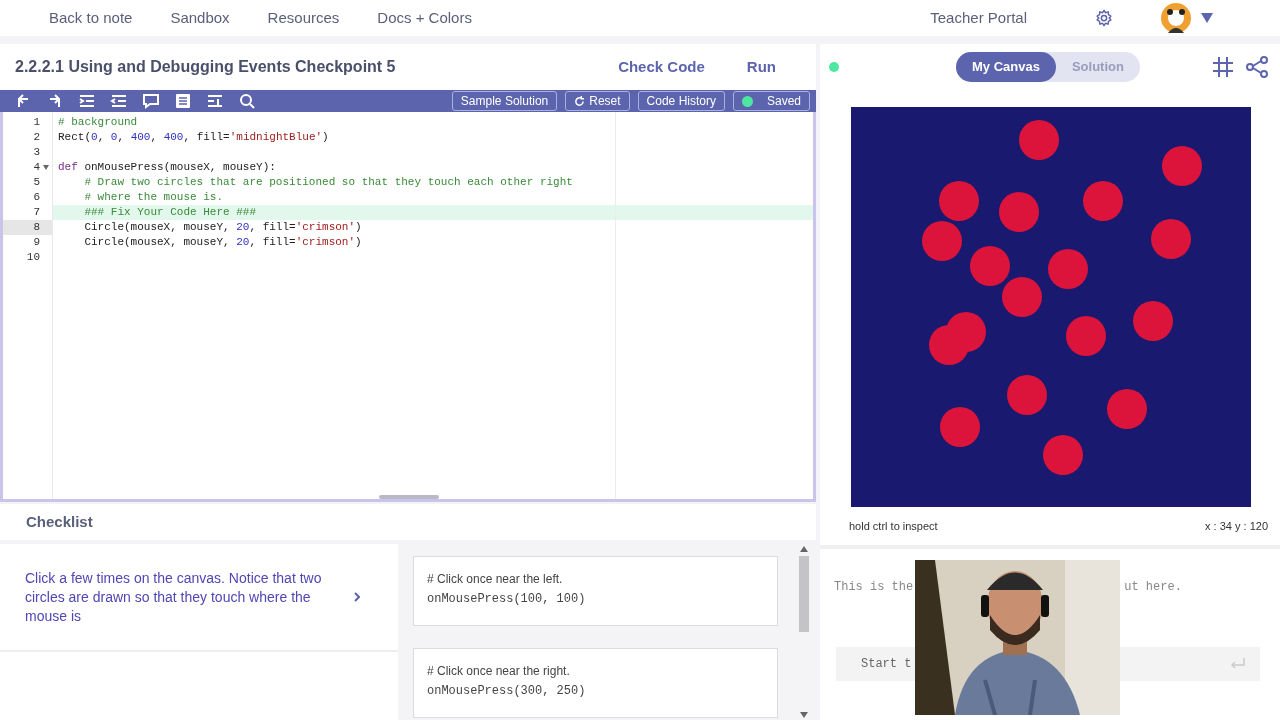 This screenshot has height=720, width=1280. Describe the element at coordinates (36, 228) in the screenshot. I see `line-number: 8` at that location.